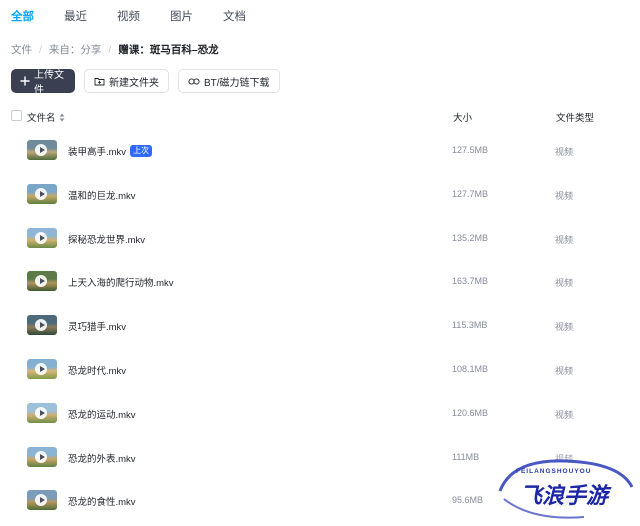 The width and height of the screenshot is (640, 526). I want to click on file-name-label: 上天入海的爬行动物.mkv, so click(121, 284).